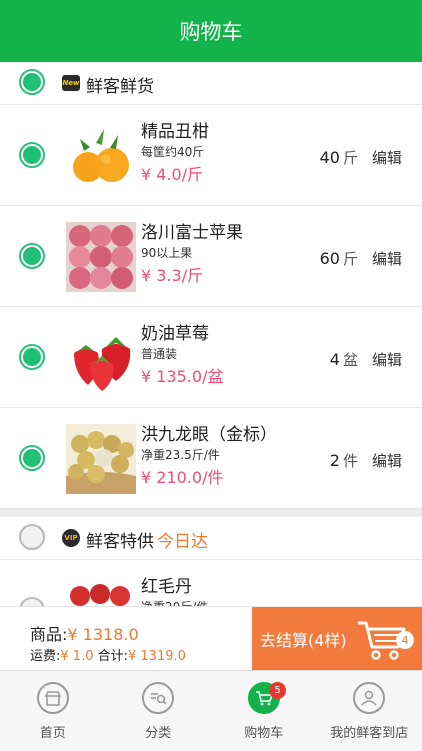 The width and height of the screenshot is (422, 751). Describe the element at coordinates (182, 539) in the screenshot. I see `delivery-tag: 今日达` at that location.